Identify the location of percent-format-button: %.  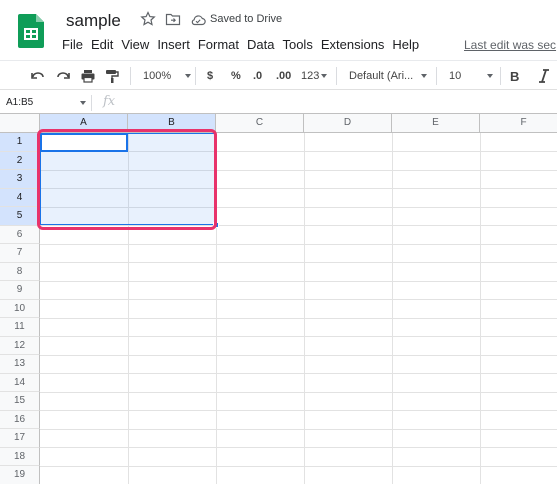
(236, 76).